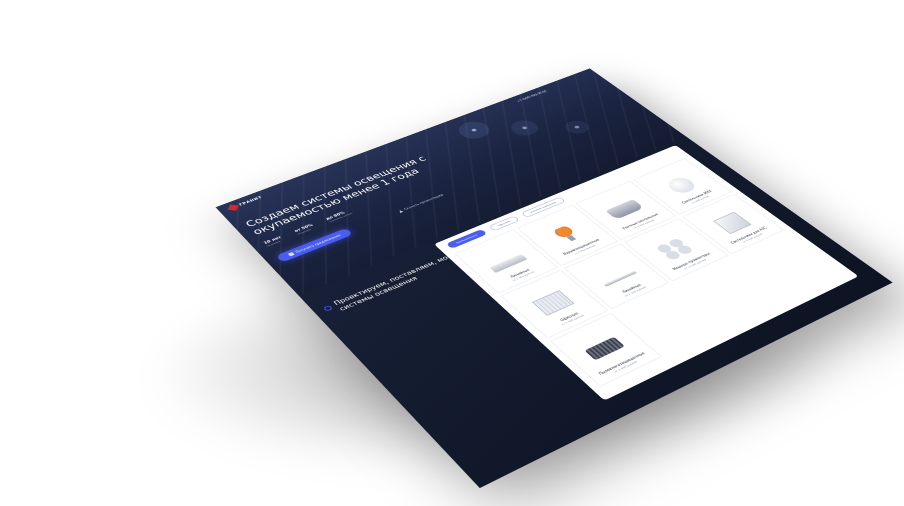 The height and width of the screenshot is (506, 904). Describe the element at coordinates (553, 303) in the screenshot. I see `office-panel-icon` at that location.